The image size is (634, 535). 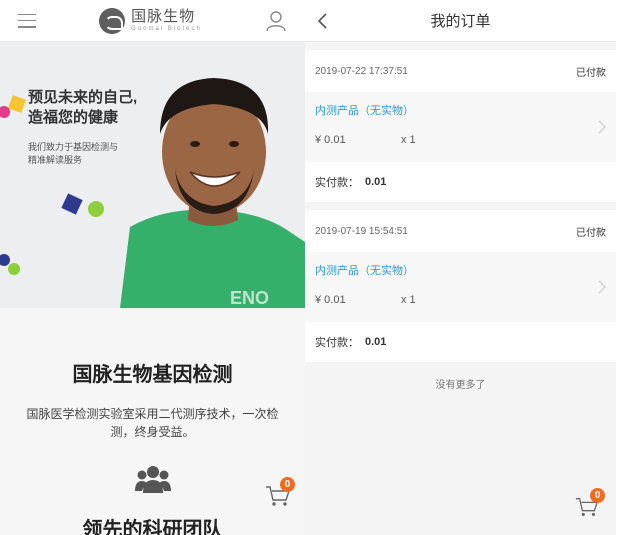 I want to click on back-icon, so click(x=323, y=21).